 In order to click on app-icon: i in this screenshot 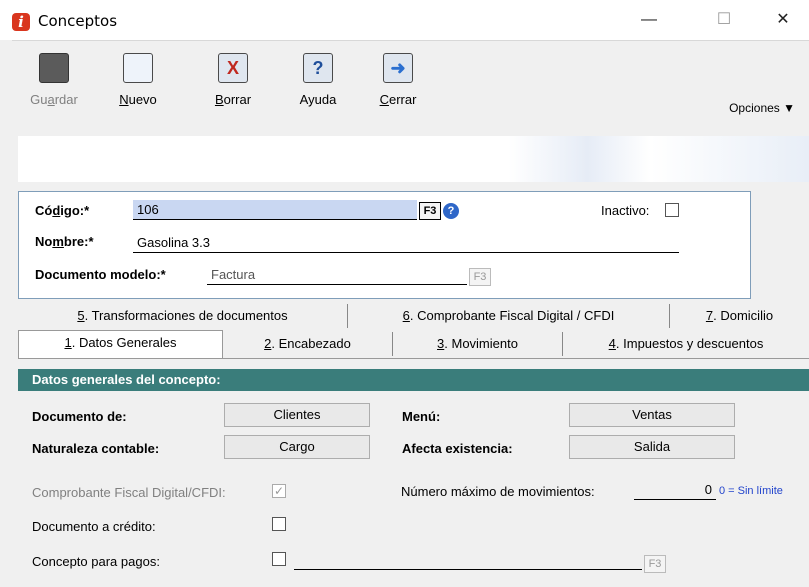, I will do `click(21, 22)`.